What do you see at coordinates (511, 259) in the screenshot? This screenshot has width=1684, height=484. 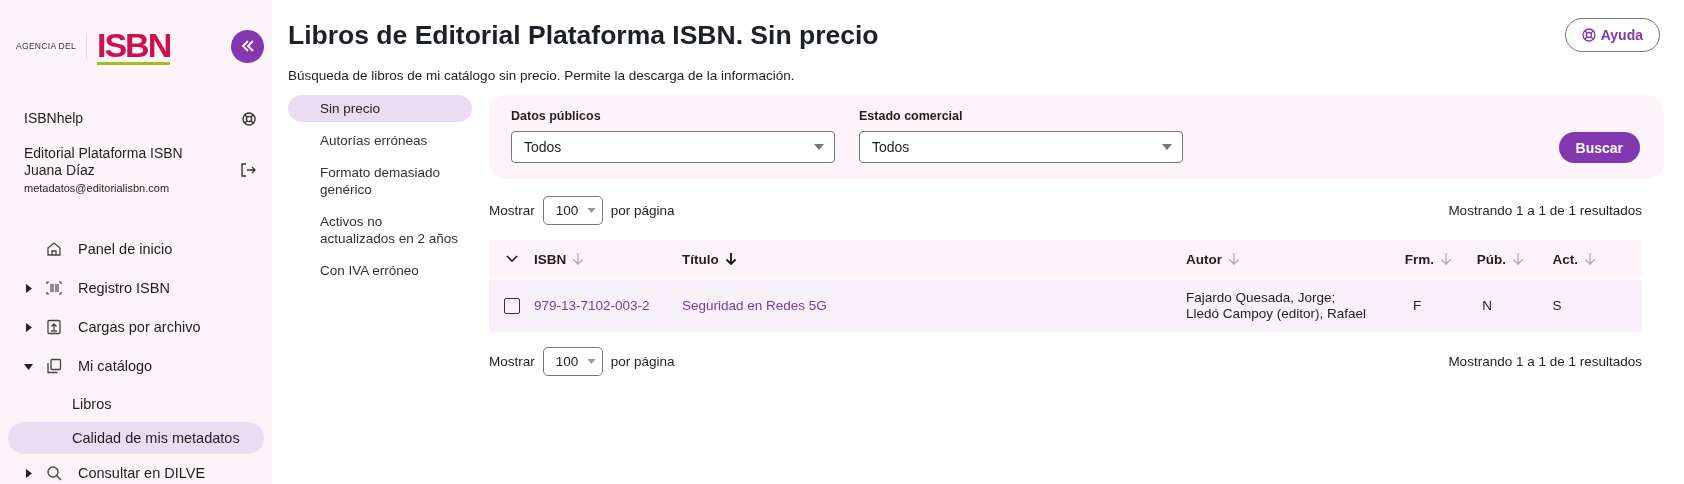 I see `chevron-down-icon` at bounding box center [511, 259].